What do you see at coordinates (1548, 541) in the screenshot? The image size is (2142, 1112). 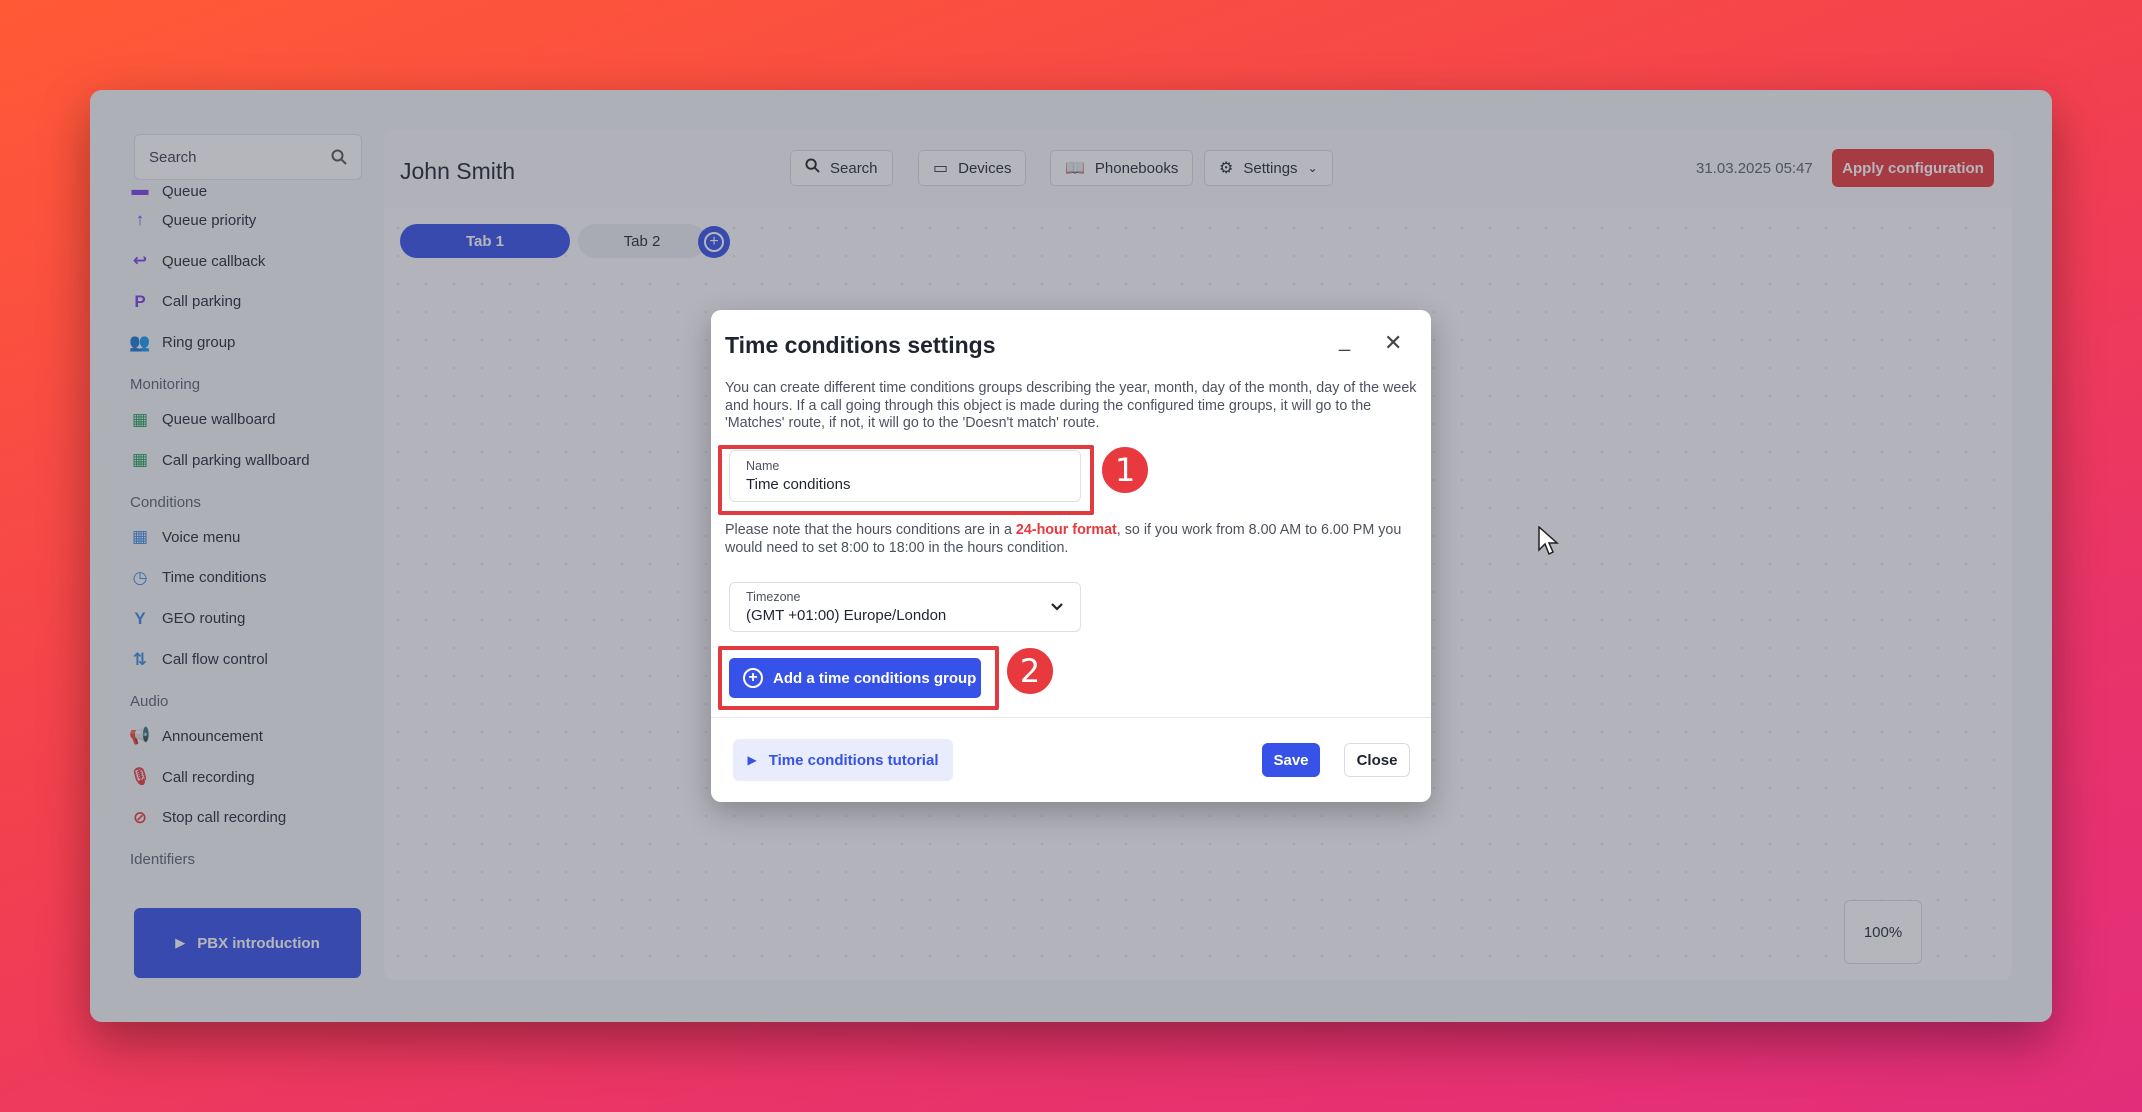 I see `mouse-cursor-icon` at bounding box center [1548, 541].